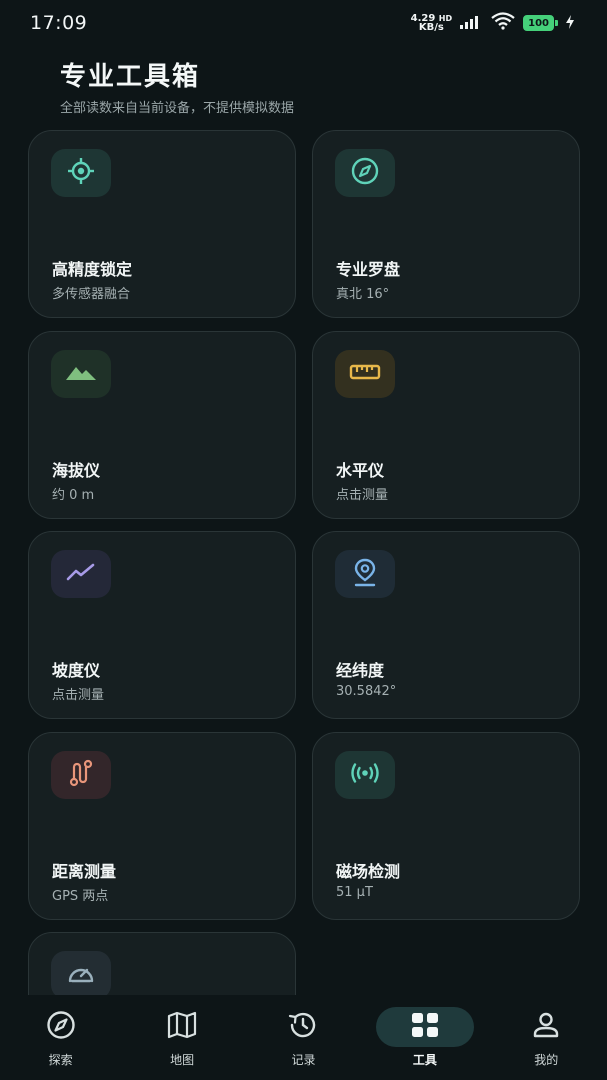 The height and width of the screenshot is (1080, 607). I want to click on tool-name: 海拔仪, so click(76, 470).